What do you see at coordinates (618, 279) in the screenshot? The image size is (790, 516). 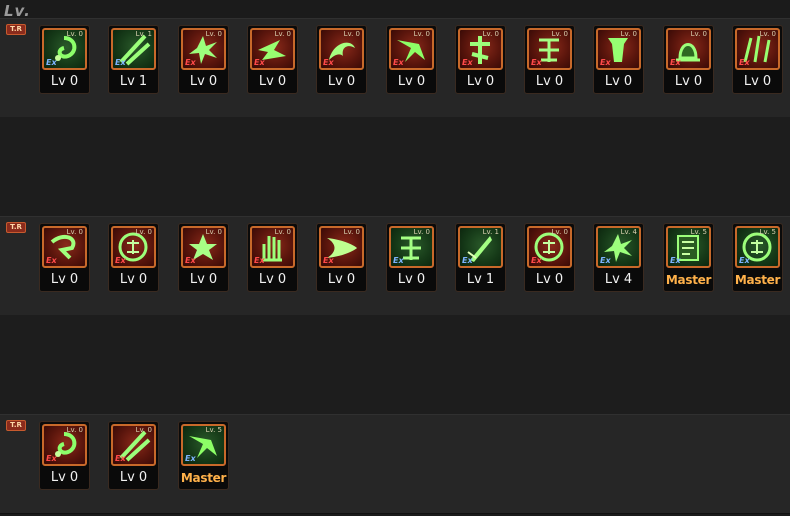 I see `skill-level-label: Lv 4` at bounding box center [618, 279].